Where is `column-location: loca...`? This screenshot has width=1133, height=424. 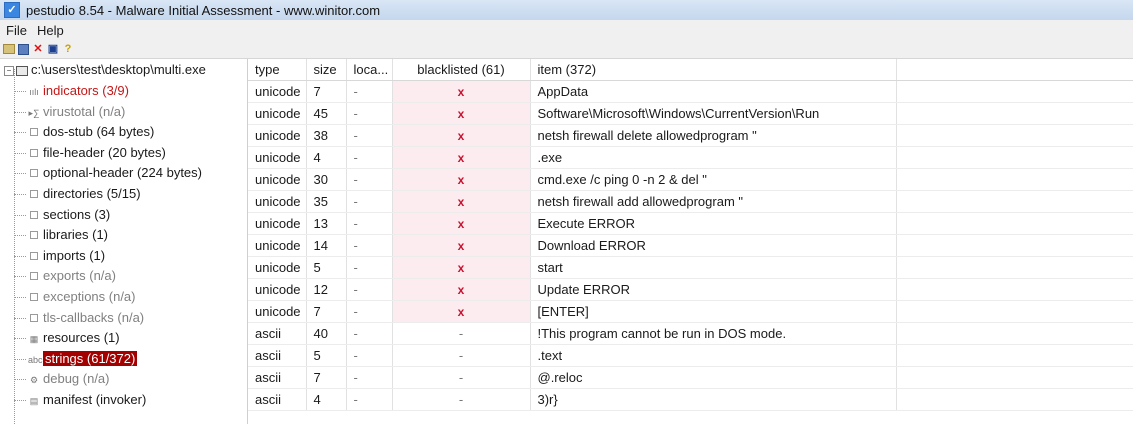 column-location: loca... is located at coordinates (369, 70).